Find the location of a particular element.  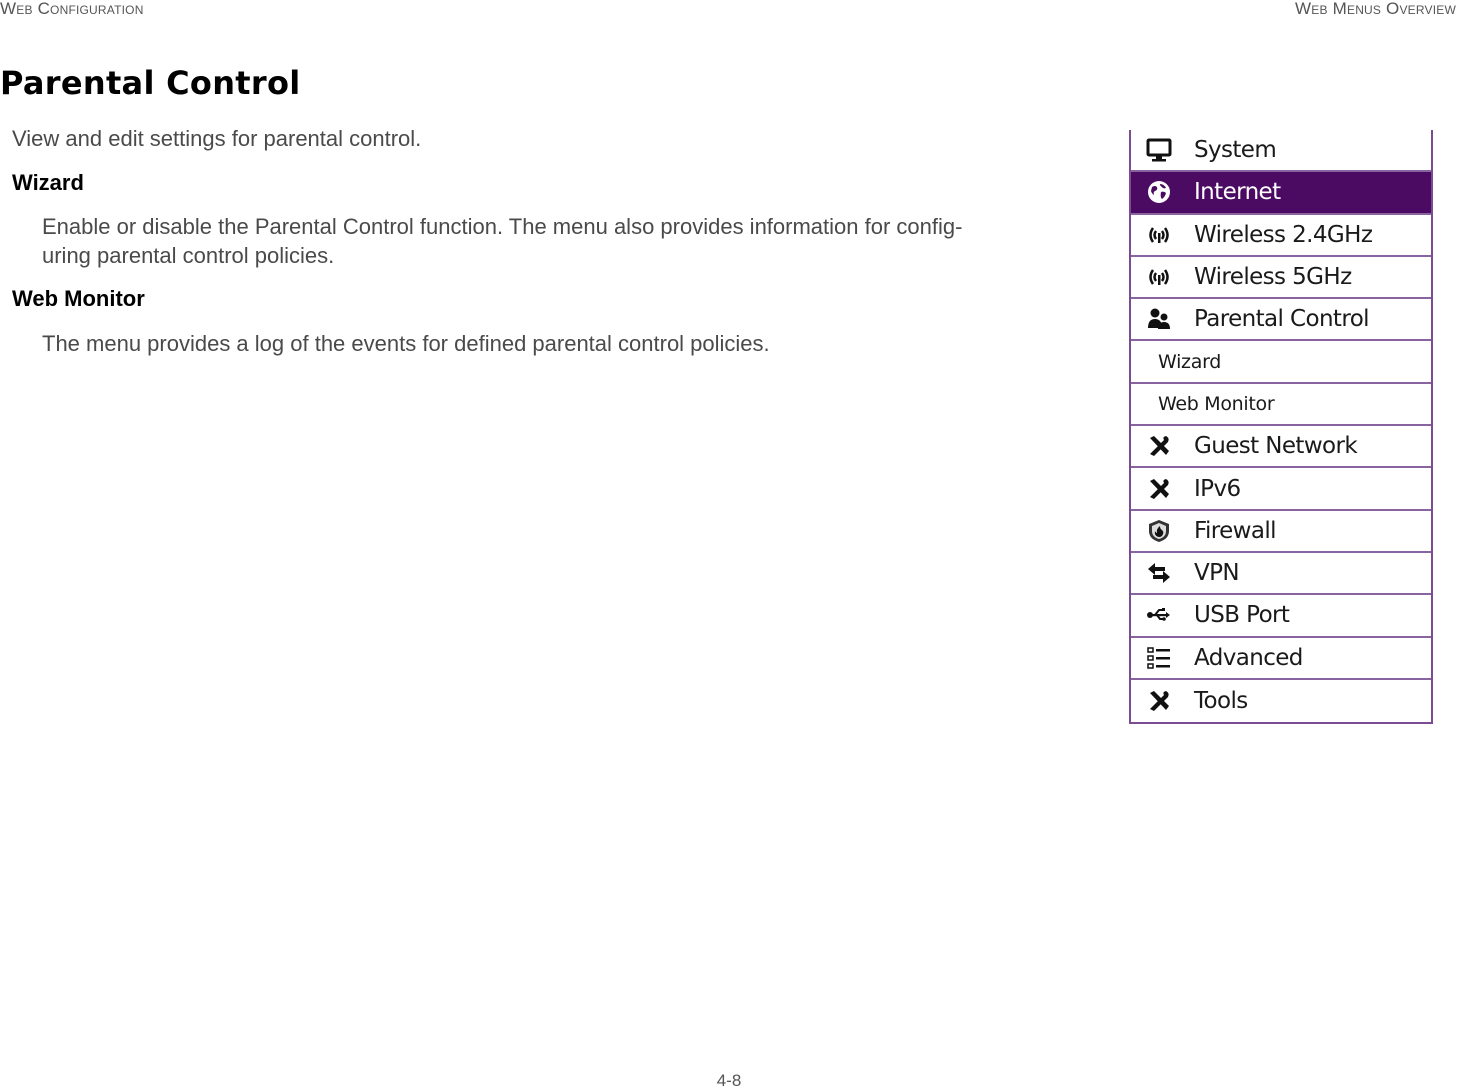

menu-label: Guest Network is located at coordinates (1276, 446).